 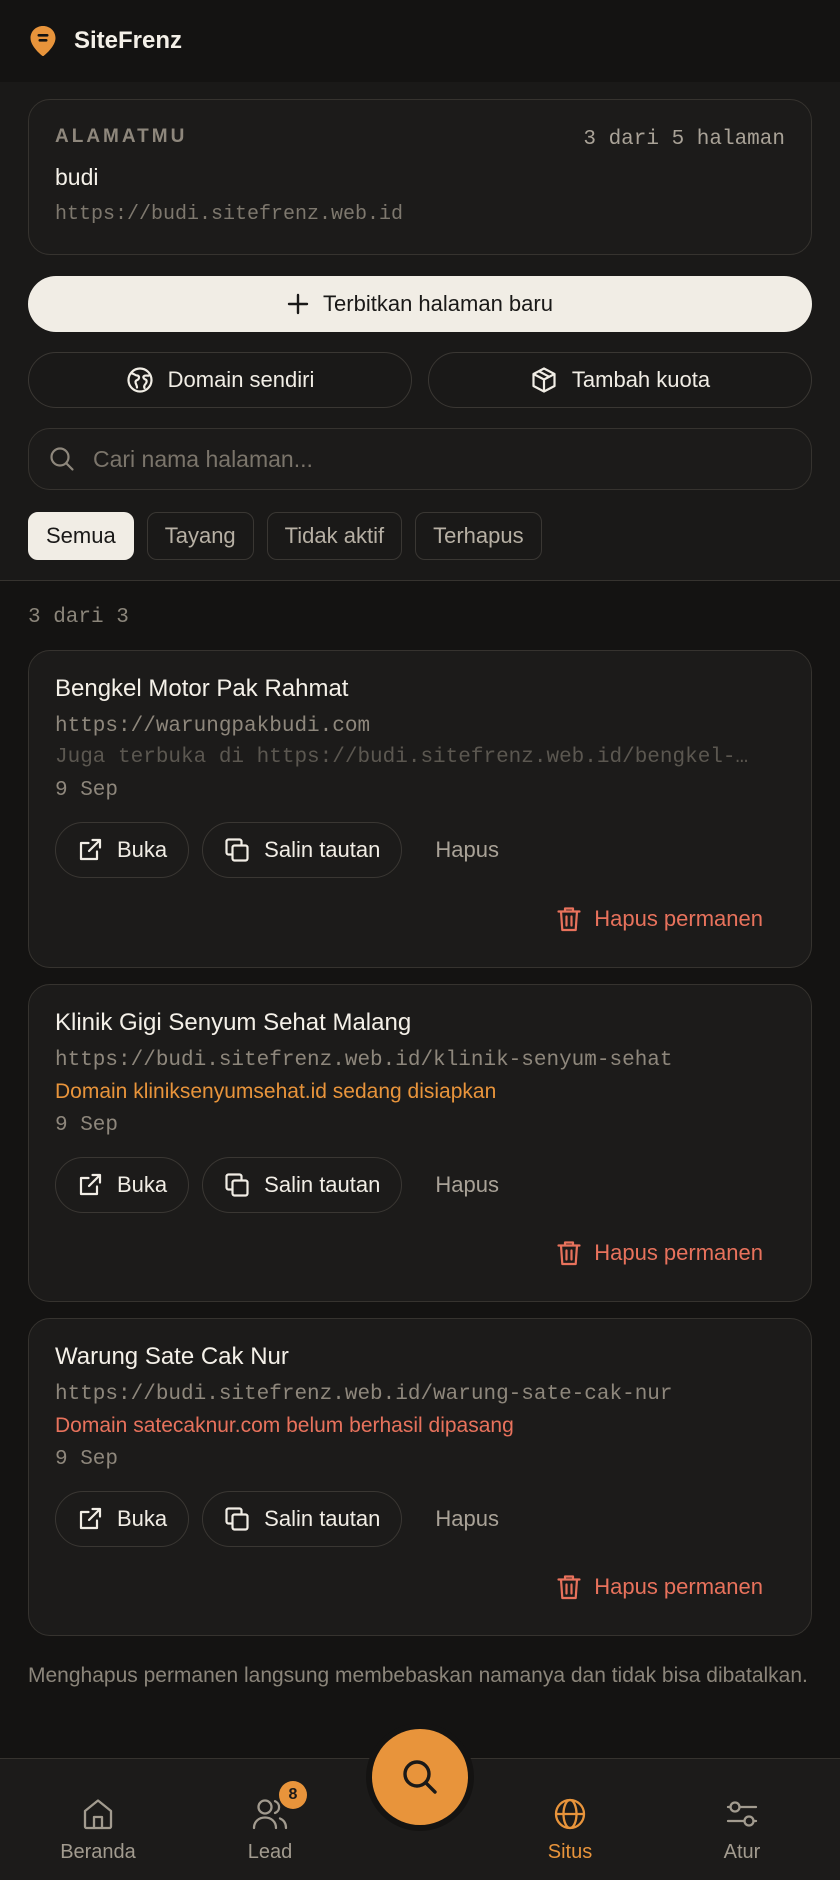 I want to click on nav-label: Beranda, so click(x=98, y=1852).